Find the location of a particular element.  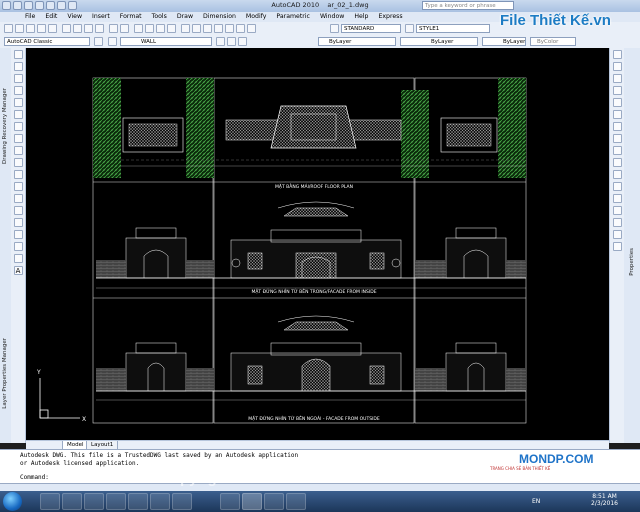

menu-view: View is located at coordinates (74, 17).